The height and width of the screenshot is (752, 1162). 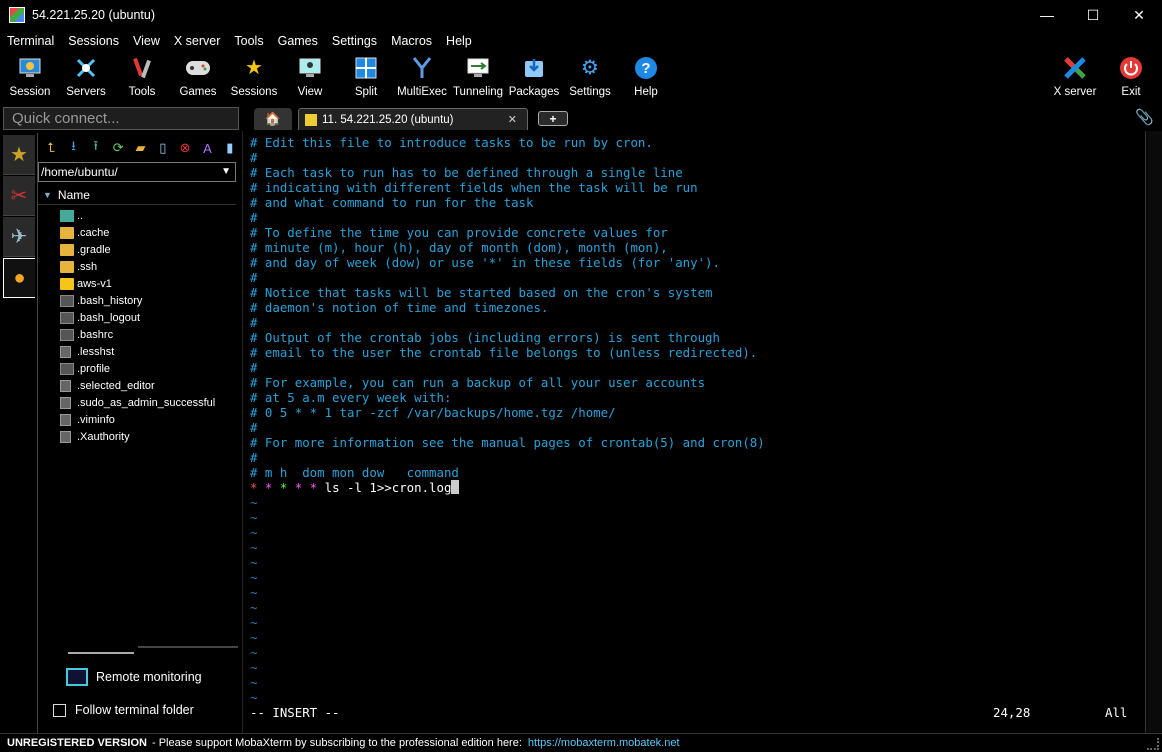 I want to click on more-icon: ▮, so click(x=230, y=148).